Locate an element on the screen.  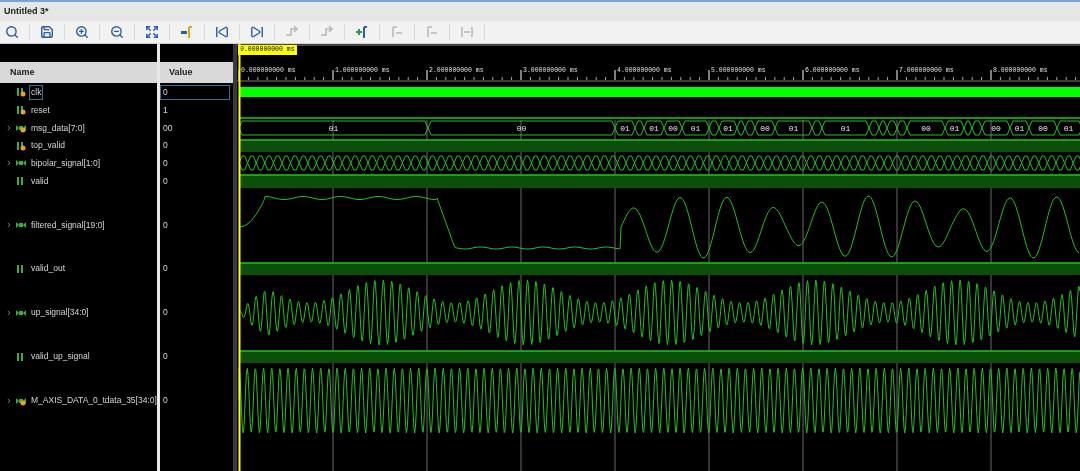
signal-name: msg_data[7:0] is located at coordinates (58, 128).